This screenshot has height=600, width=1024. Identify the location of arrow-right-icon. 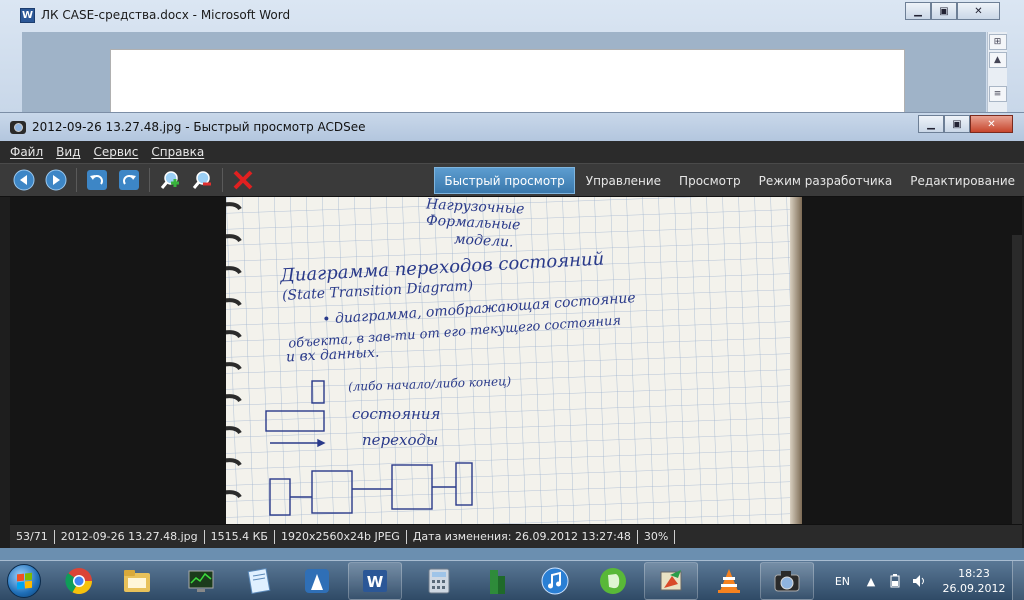
(56, 180).